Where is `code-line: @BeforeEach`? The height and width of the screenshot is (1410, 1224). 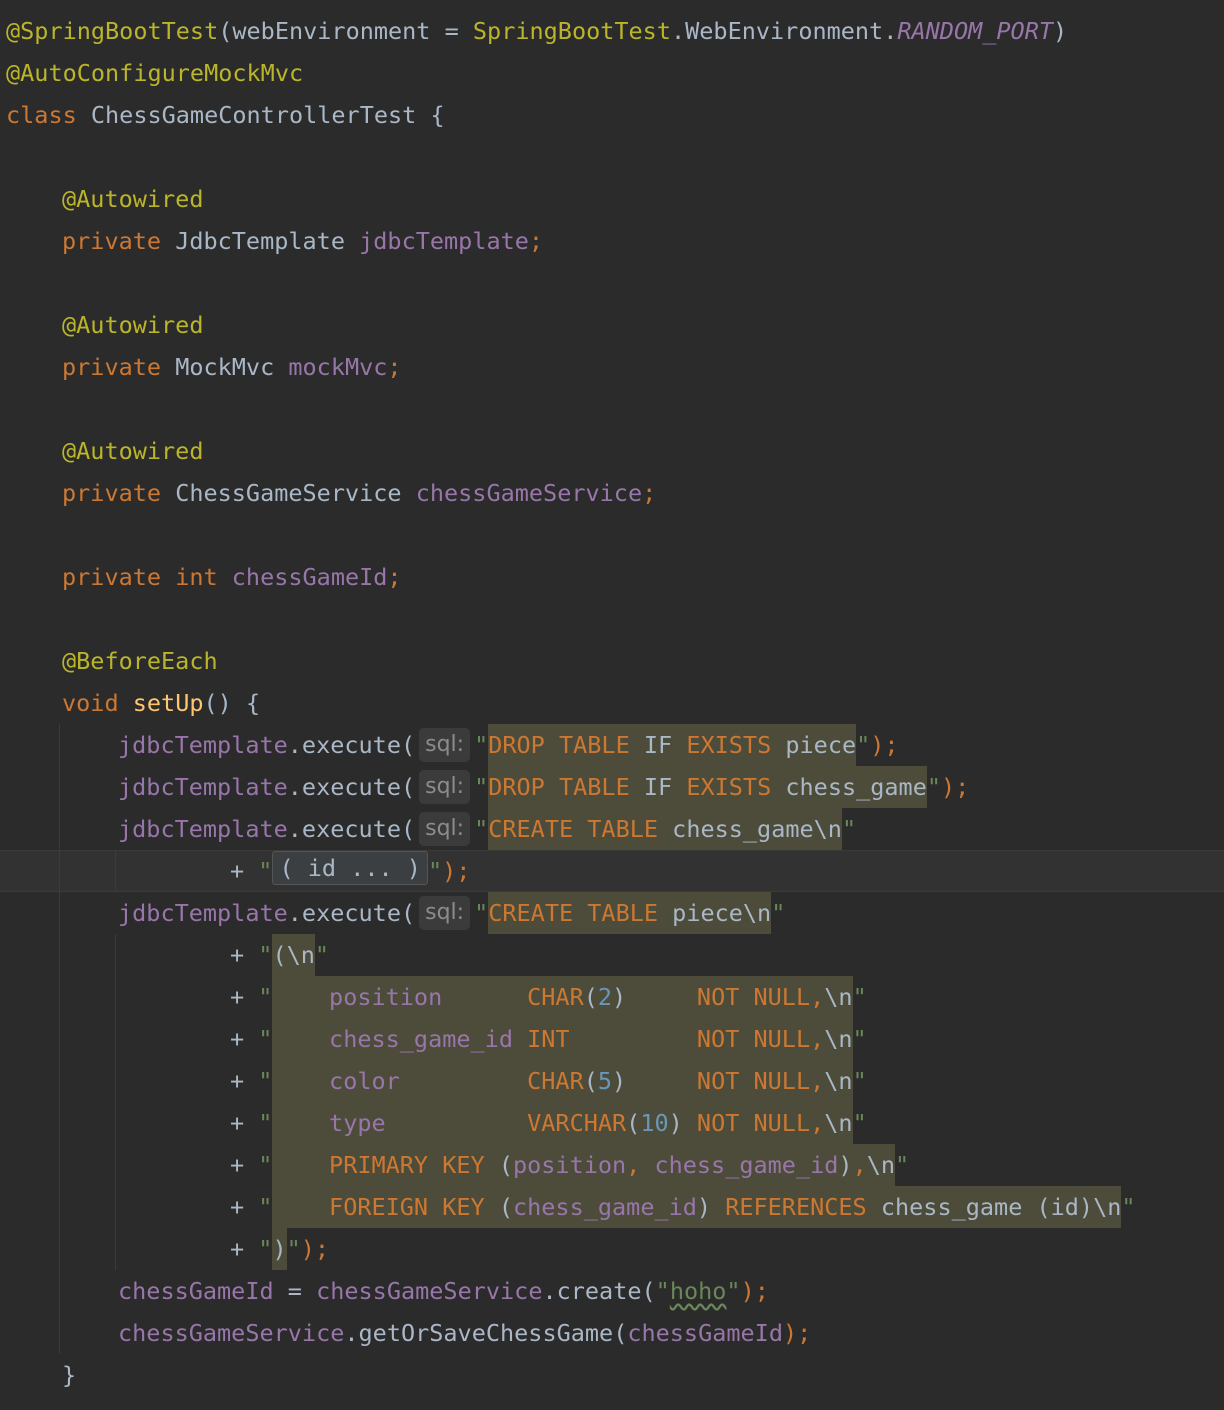
code-line: @BeforeEach is located at coordinates (140, 661).